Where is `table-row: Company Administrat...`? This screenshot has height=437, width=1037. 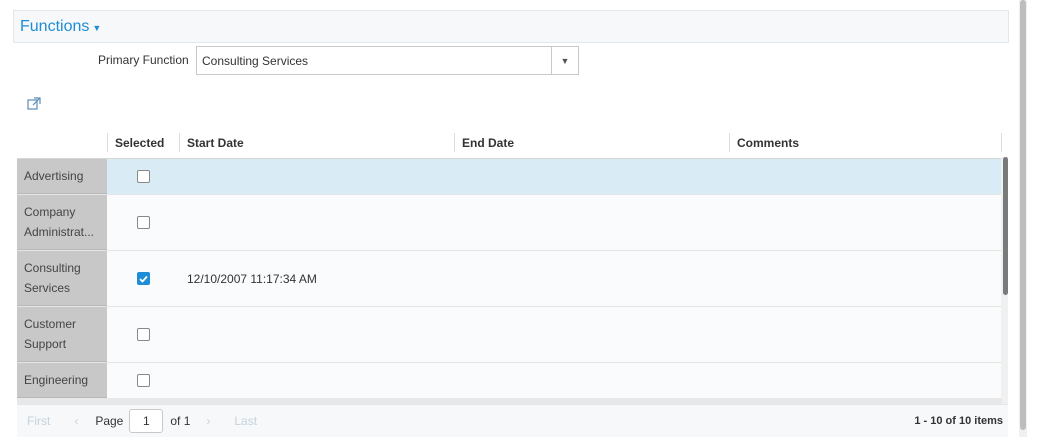
table-row: Company Administrat... is located at coordinates (509, 223).